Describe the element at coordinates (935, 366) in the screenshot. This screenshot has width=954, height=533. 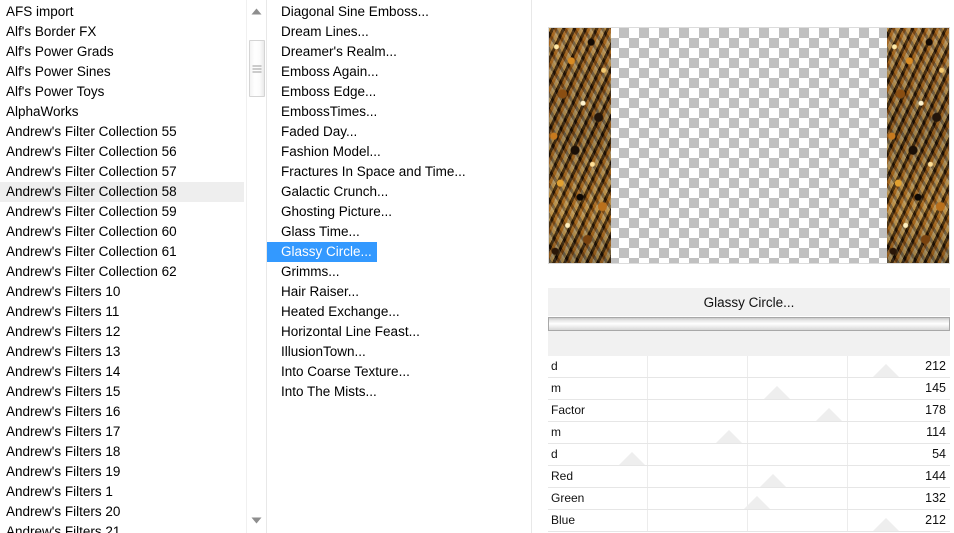
I see `parameter-value: 212` at that location.